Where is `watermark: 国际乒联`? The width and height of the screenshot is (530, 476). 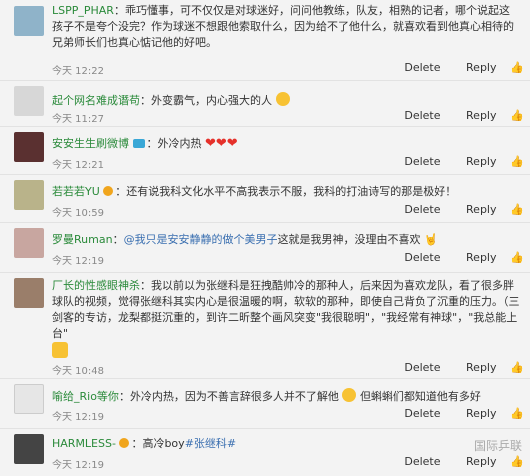
watermark: 国际乒联 is located at coordinates (497, 446).